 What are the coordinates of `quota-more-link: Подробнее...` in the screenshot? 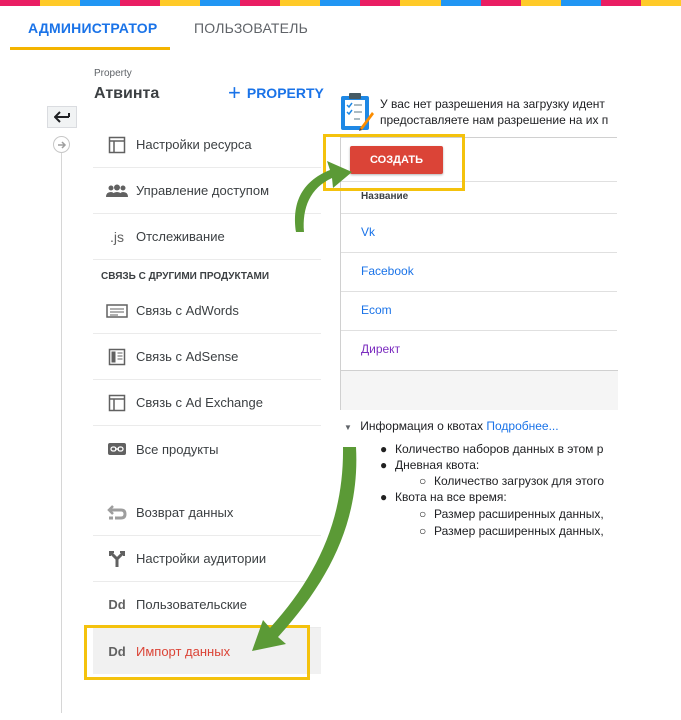 It's located at (522, 426).